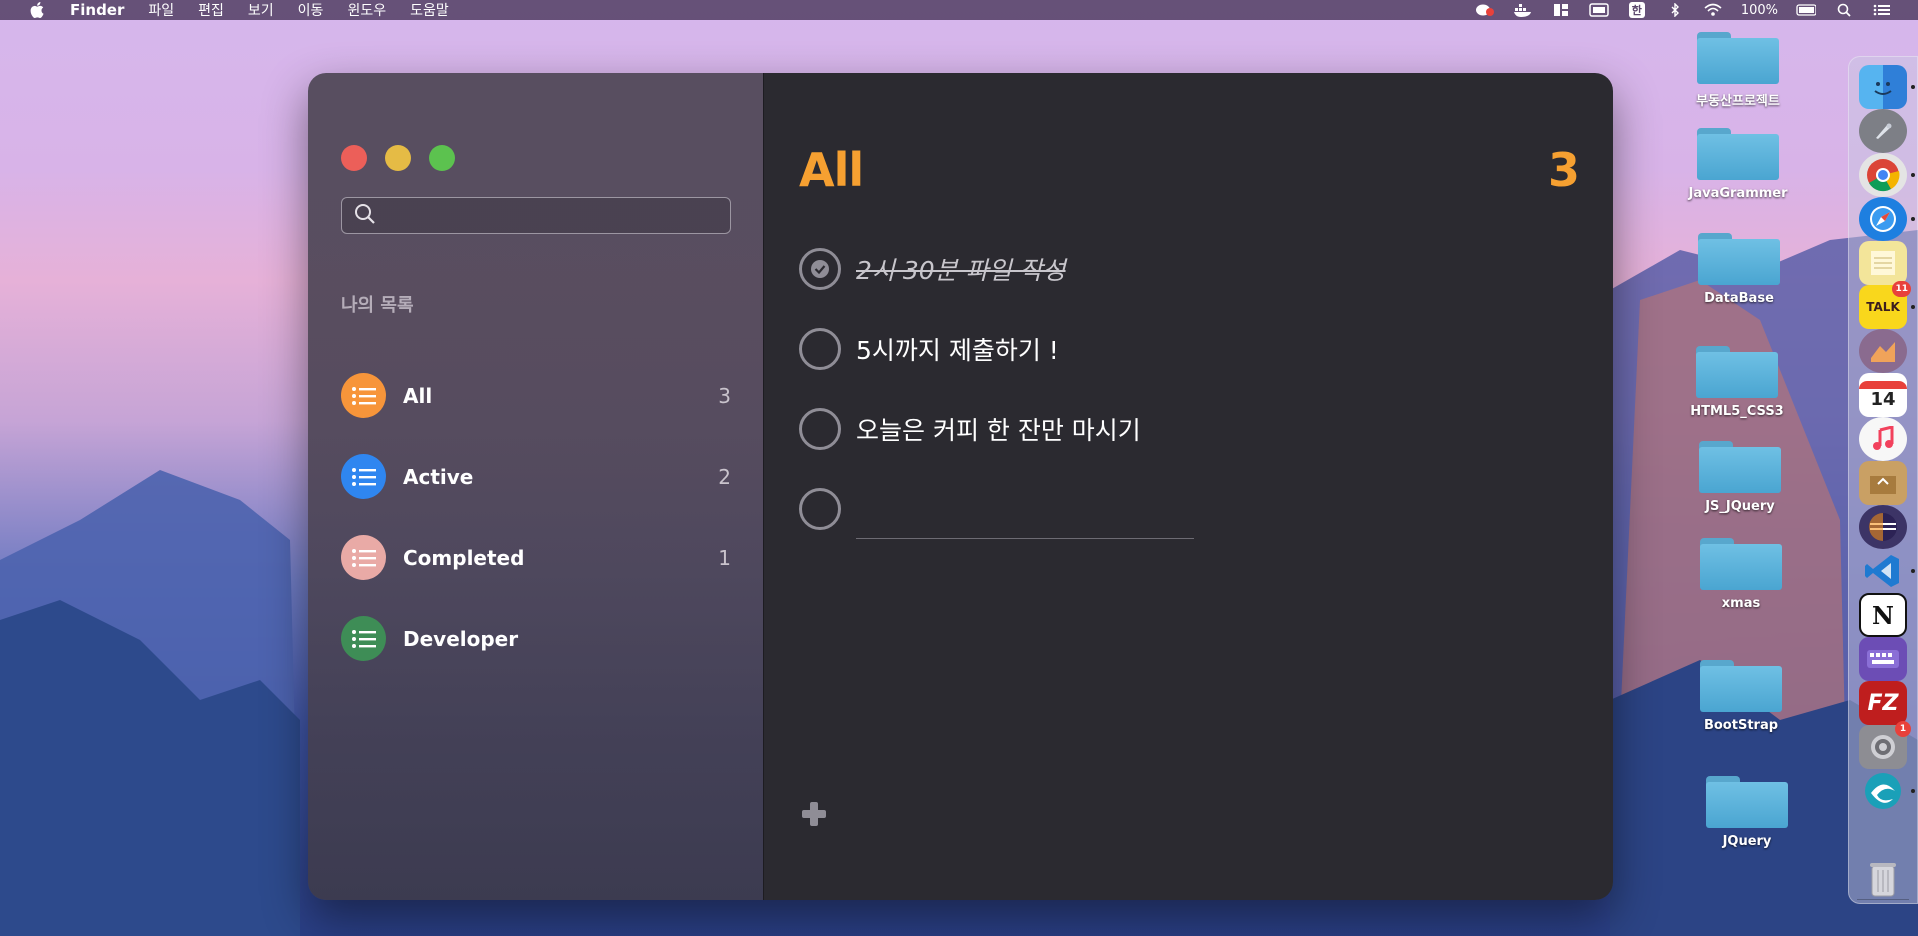 The image size is (1918, 936). I want to click on dock-app-label: FZ, so click(1883, 703).